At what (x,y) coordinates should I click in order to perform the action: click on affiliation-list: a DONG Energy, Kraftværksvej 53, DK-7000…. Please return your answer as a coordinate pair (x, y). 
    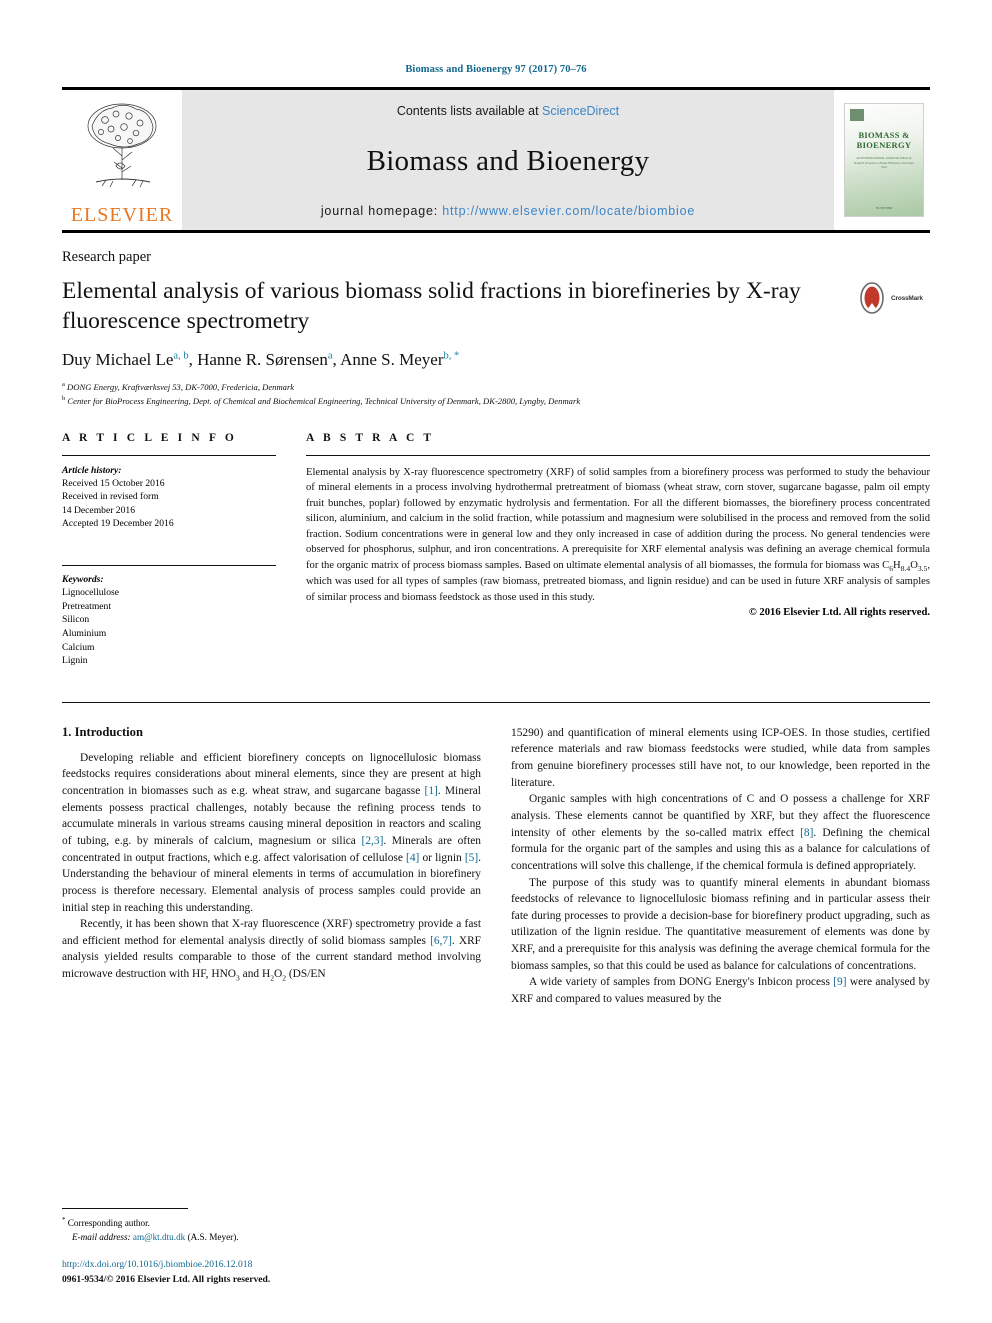
    Looking at the image, I should click on (496, 394).